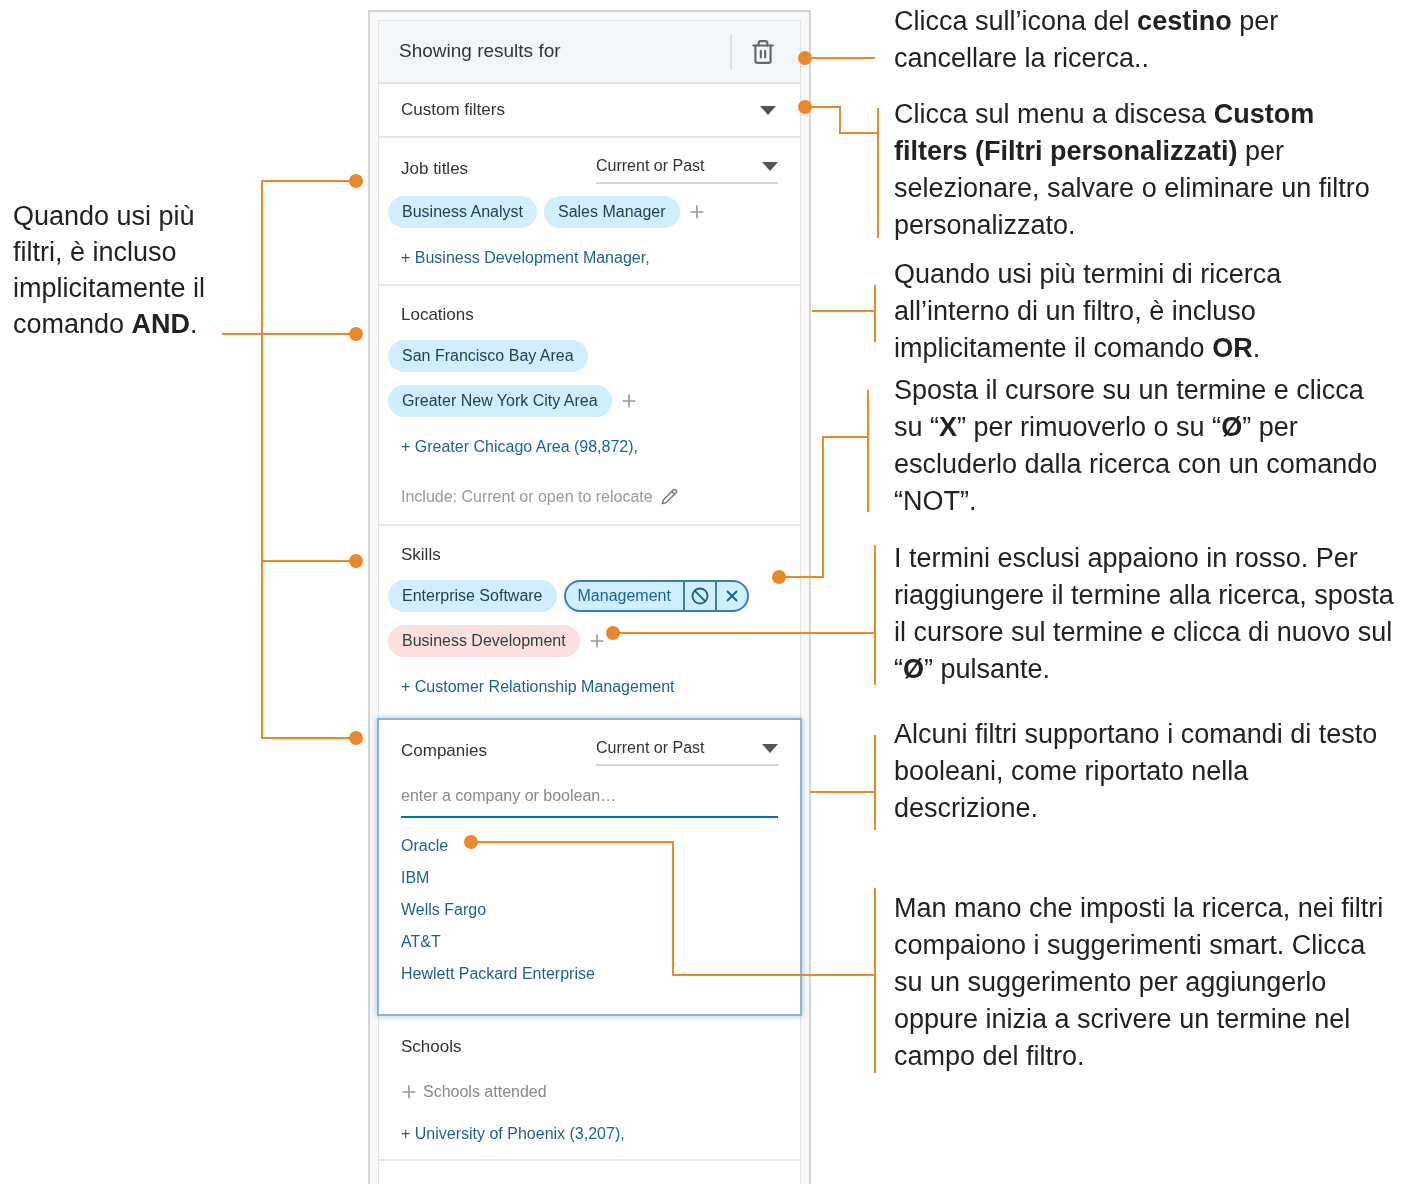  What do you see at coordinates (421, 555) in the screenshot?
I see `section-title: Skills` at bounding box center [421, 555].